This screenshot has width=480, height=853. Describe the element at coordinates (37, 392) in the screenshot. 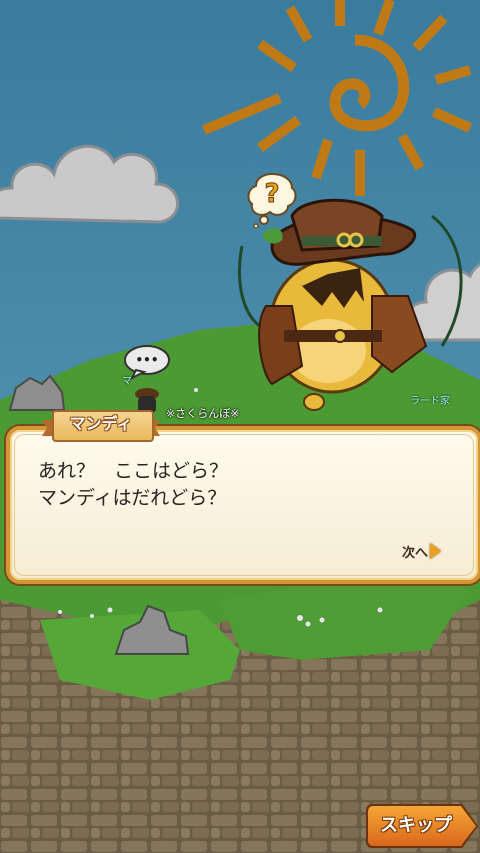

I see `rock-pile` at that location.